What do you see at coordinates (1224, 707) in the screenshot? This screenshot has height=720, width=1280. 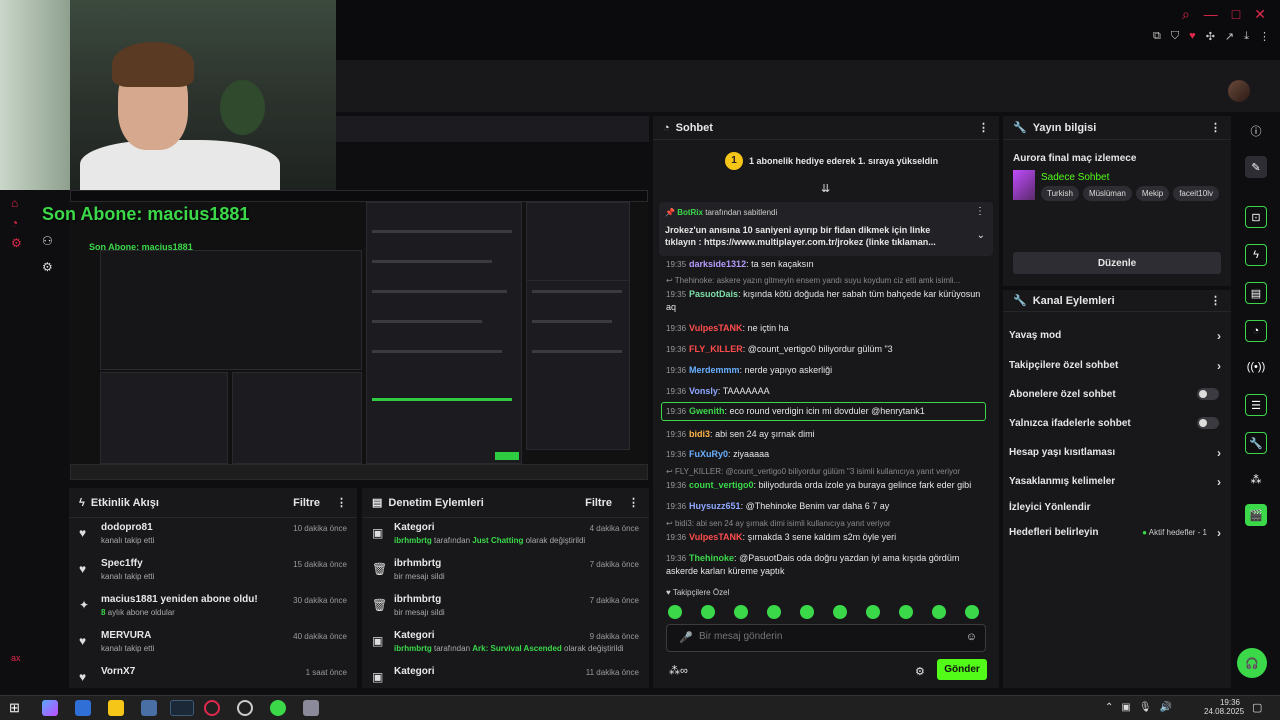 I see `clock: 19:36 24.08.2025` at bounding box center [1224, 707].